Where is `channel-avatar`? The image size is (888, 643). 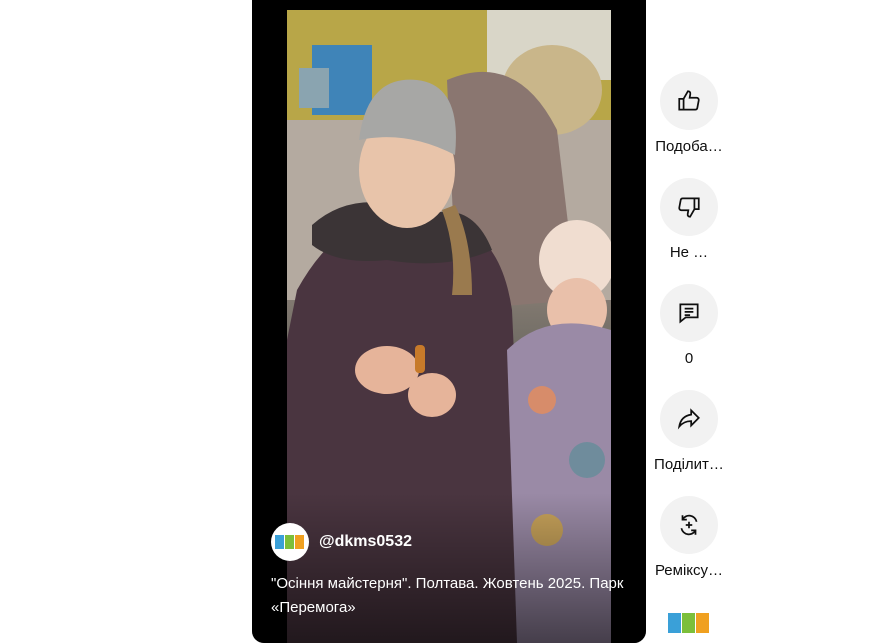 channel-avatar is located at coordinates (290, 542).